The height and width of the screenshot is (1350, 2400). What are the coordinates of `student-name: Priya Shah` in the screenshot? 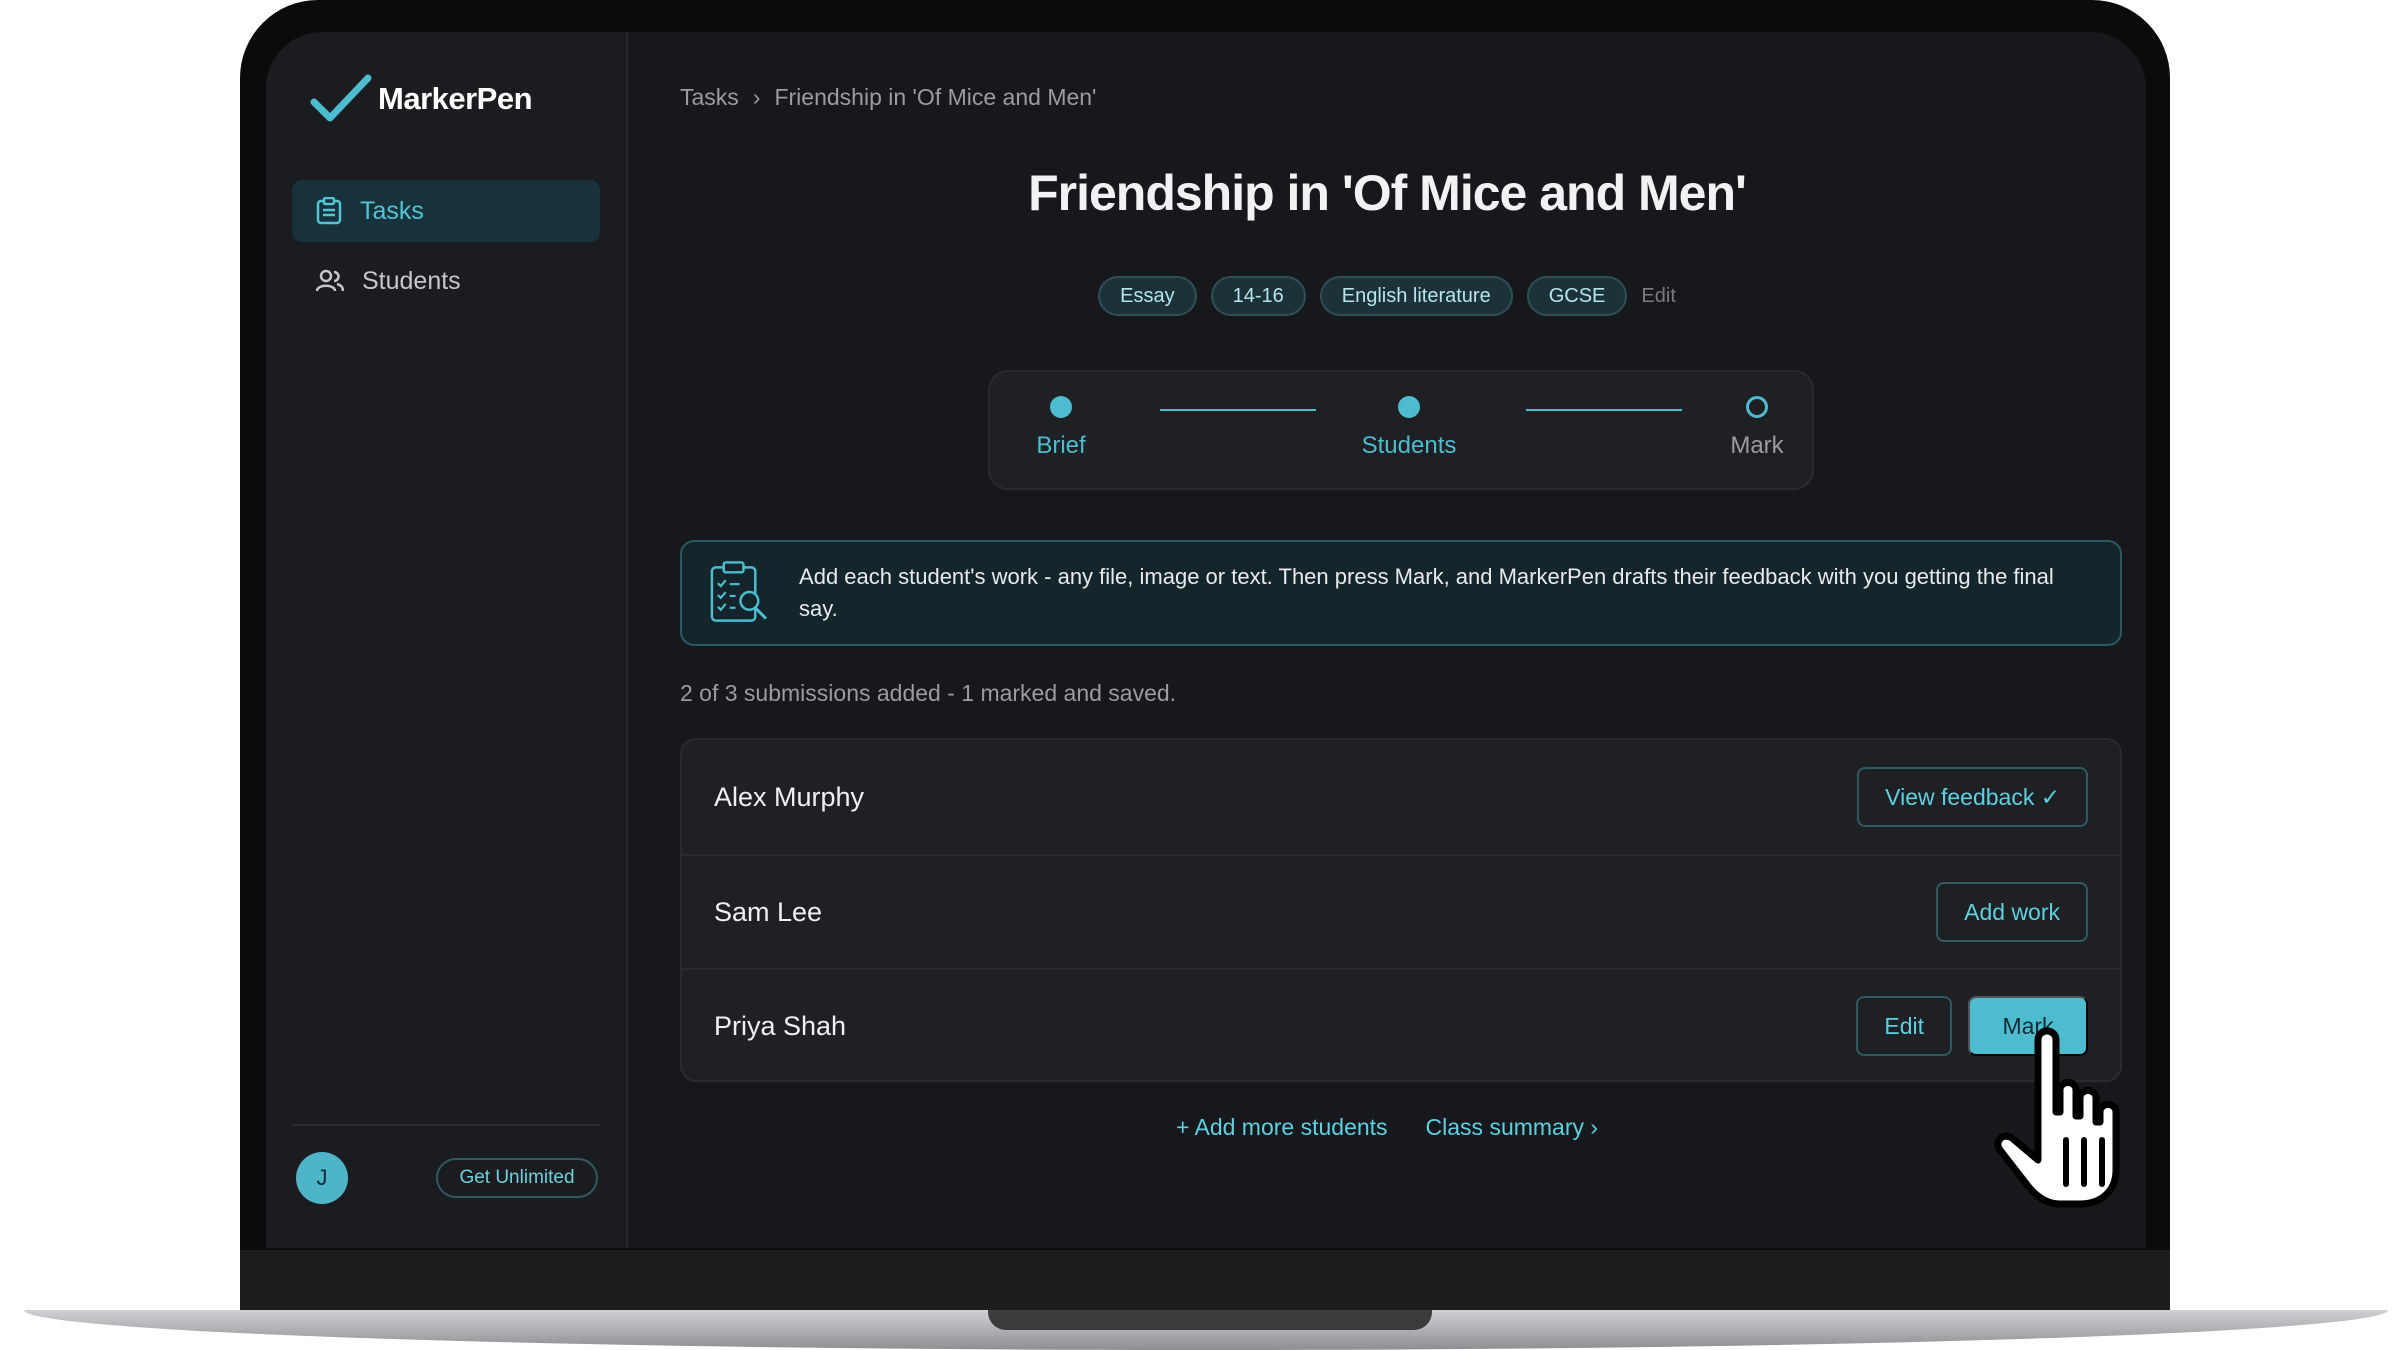 It's located at (780, 1025).